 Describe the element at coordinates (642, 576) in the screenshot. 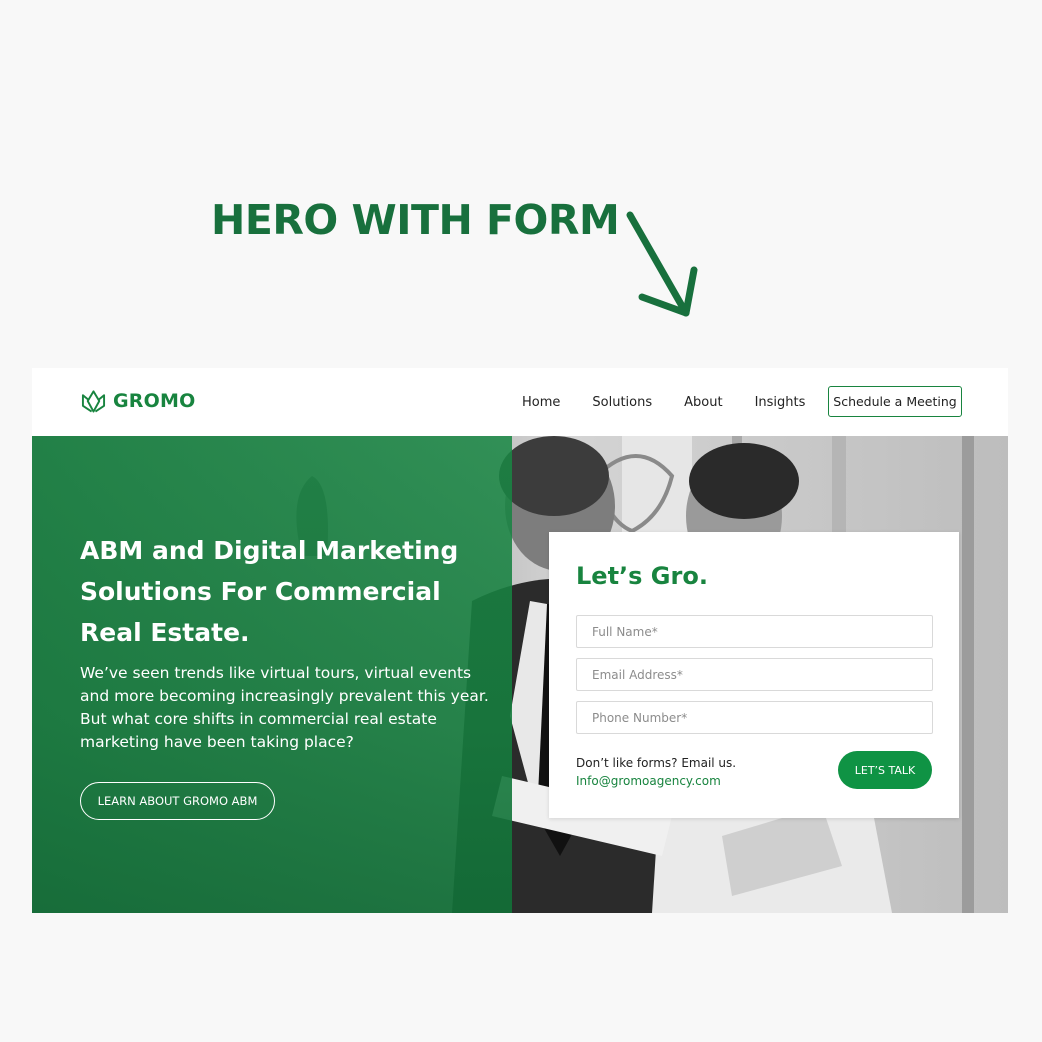

I see `form-title: Let’s Gro.` at that location.